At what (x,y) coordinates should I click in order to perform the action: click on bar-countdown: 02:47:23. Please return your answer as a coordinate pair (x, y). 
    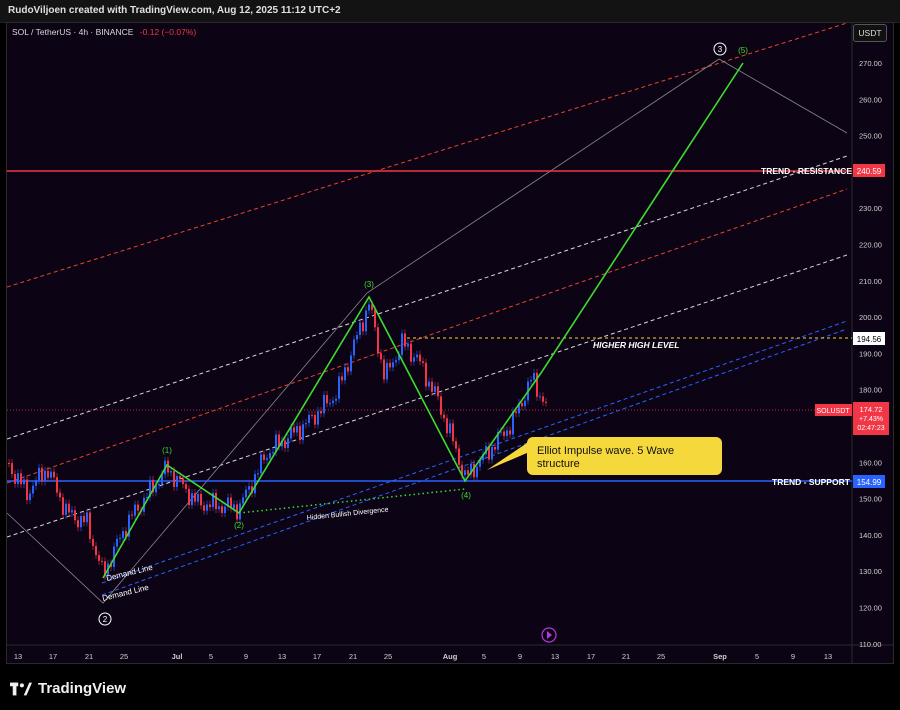
    Looking at the image, I should click on (870, 428).